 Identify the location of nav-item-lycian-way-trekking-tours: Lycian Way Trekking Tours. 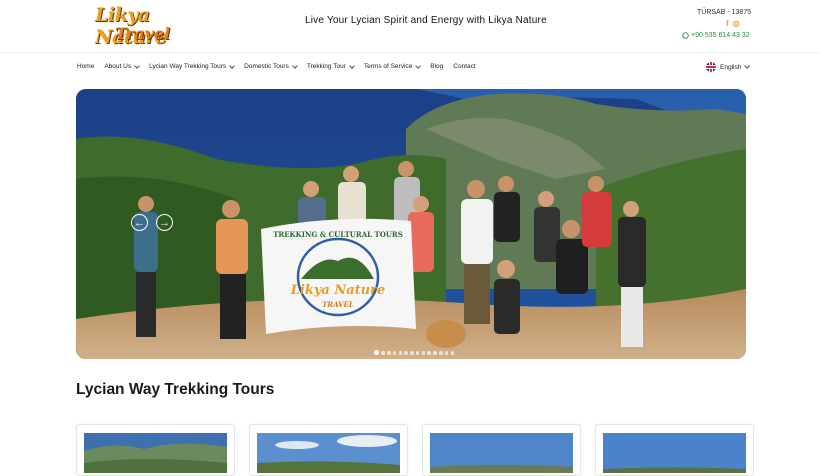
(192, 66).